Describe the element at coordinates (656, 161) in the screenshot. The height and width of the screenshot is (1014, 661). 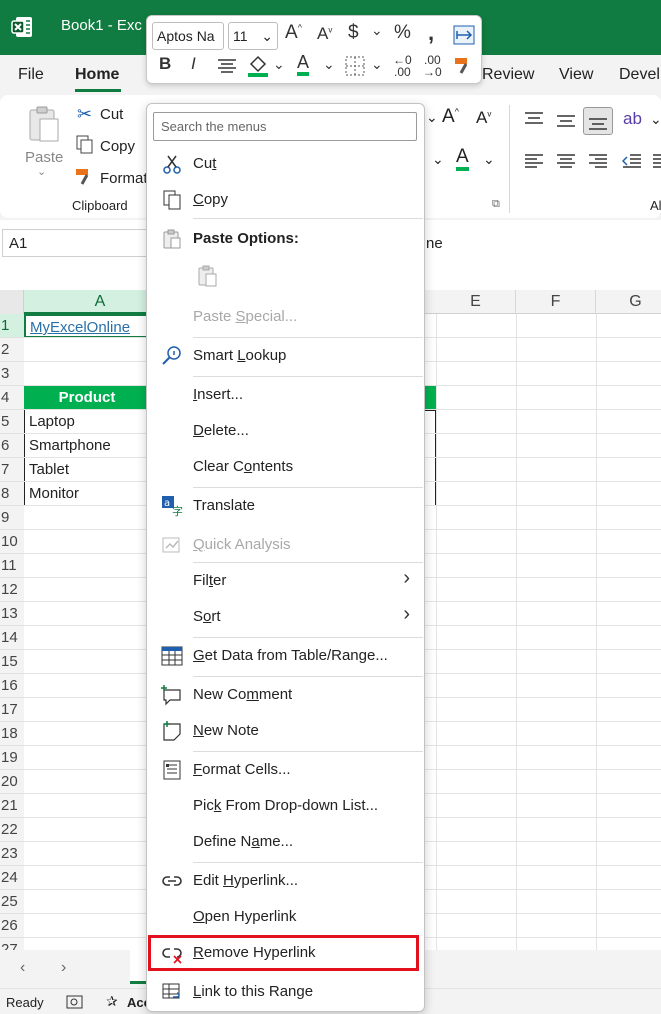
I see `increase-indent-icon` at that location.